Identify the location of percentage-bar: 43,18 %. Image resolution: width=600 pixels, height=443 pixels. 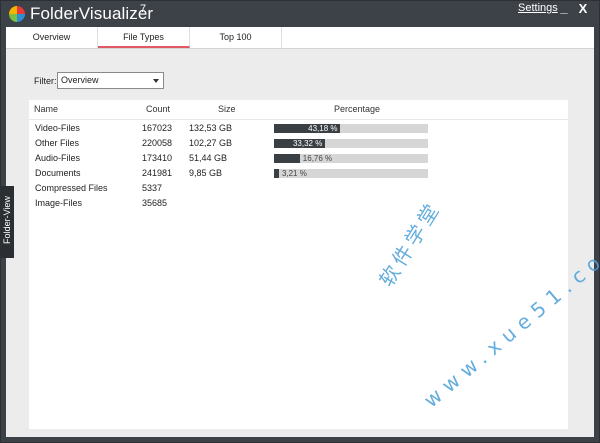
(351, 128).